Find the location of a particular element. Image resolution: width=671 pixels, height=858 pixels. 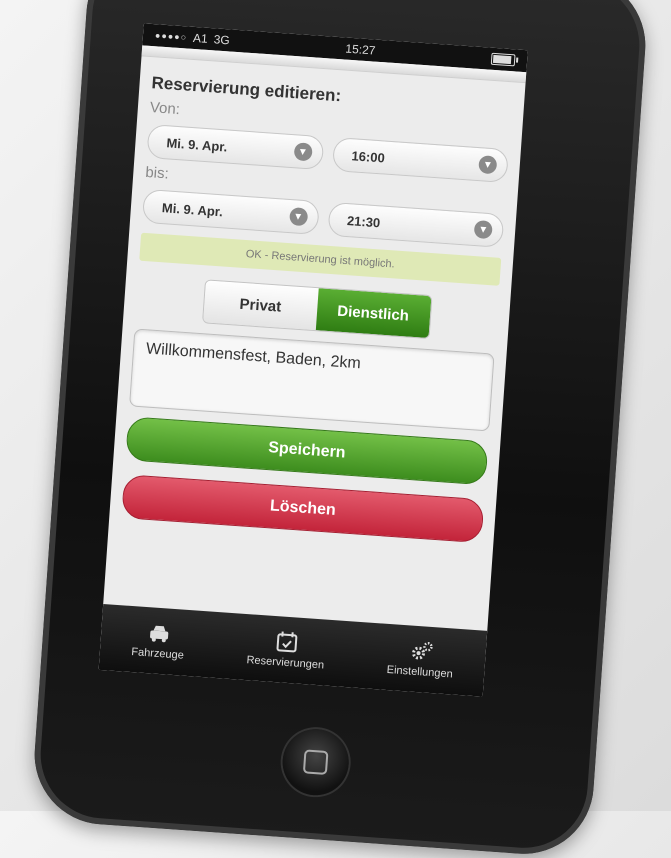

trip-type-segmented-control: Privat Dienstlich is located at coordinates (317, 309).